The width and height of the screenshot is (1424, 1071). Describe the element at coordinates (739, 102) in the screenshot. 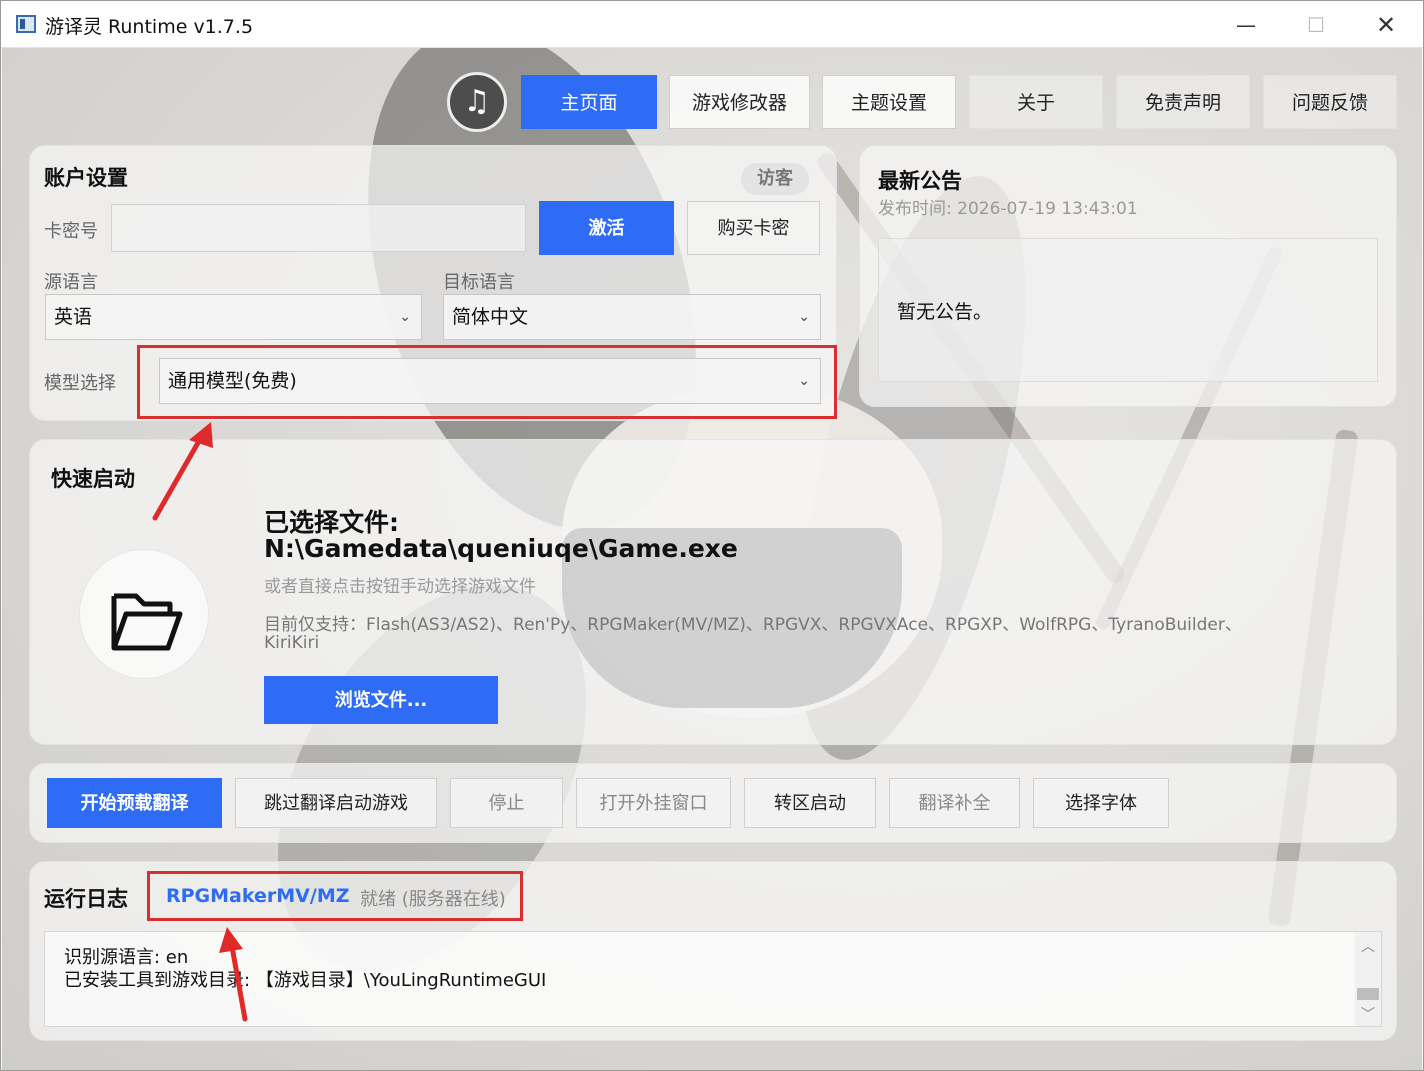

I see `tab-game-modifier: 游戏修改器` at that location.